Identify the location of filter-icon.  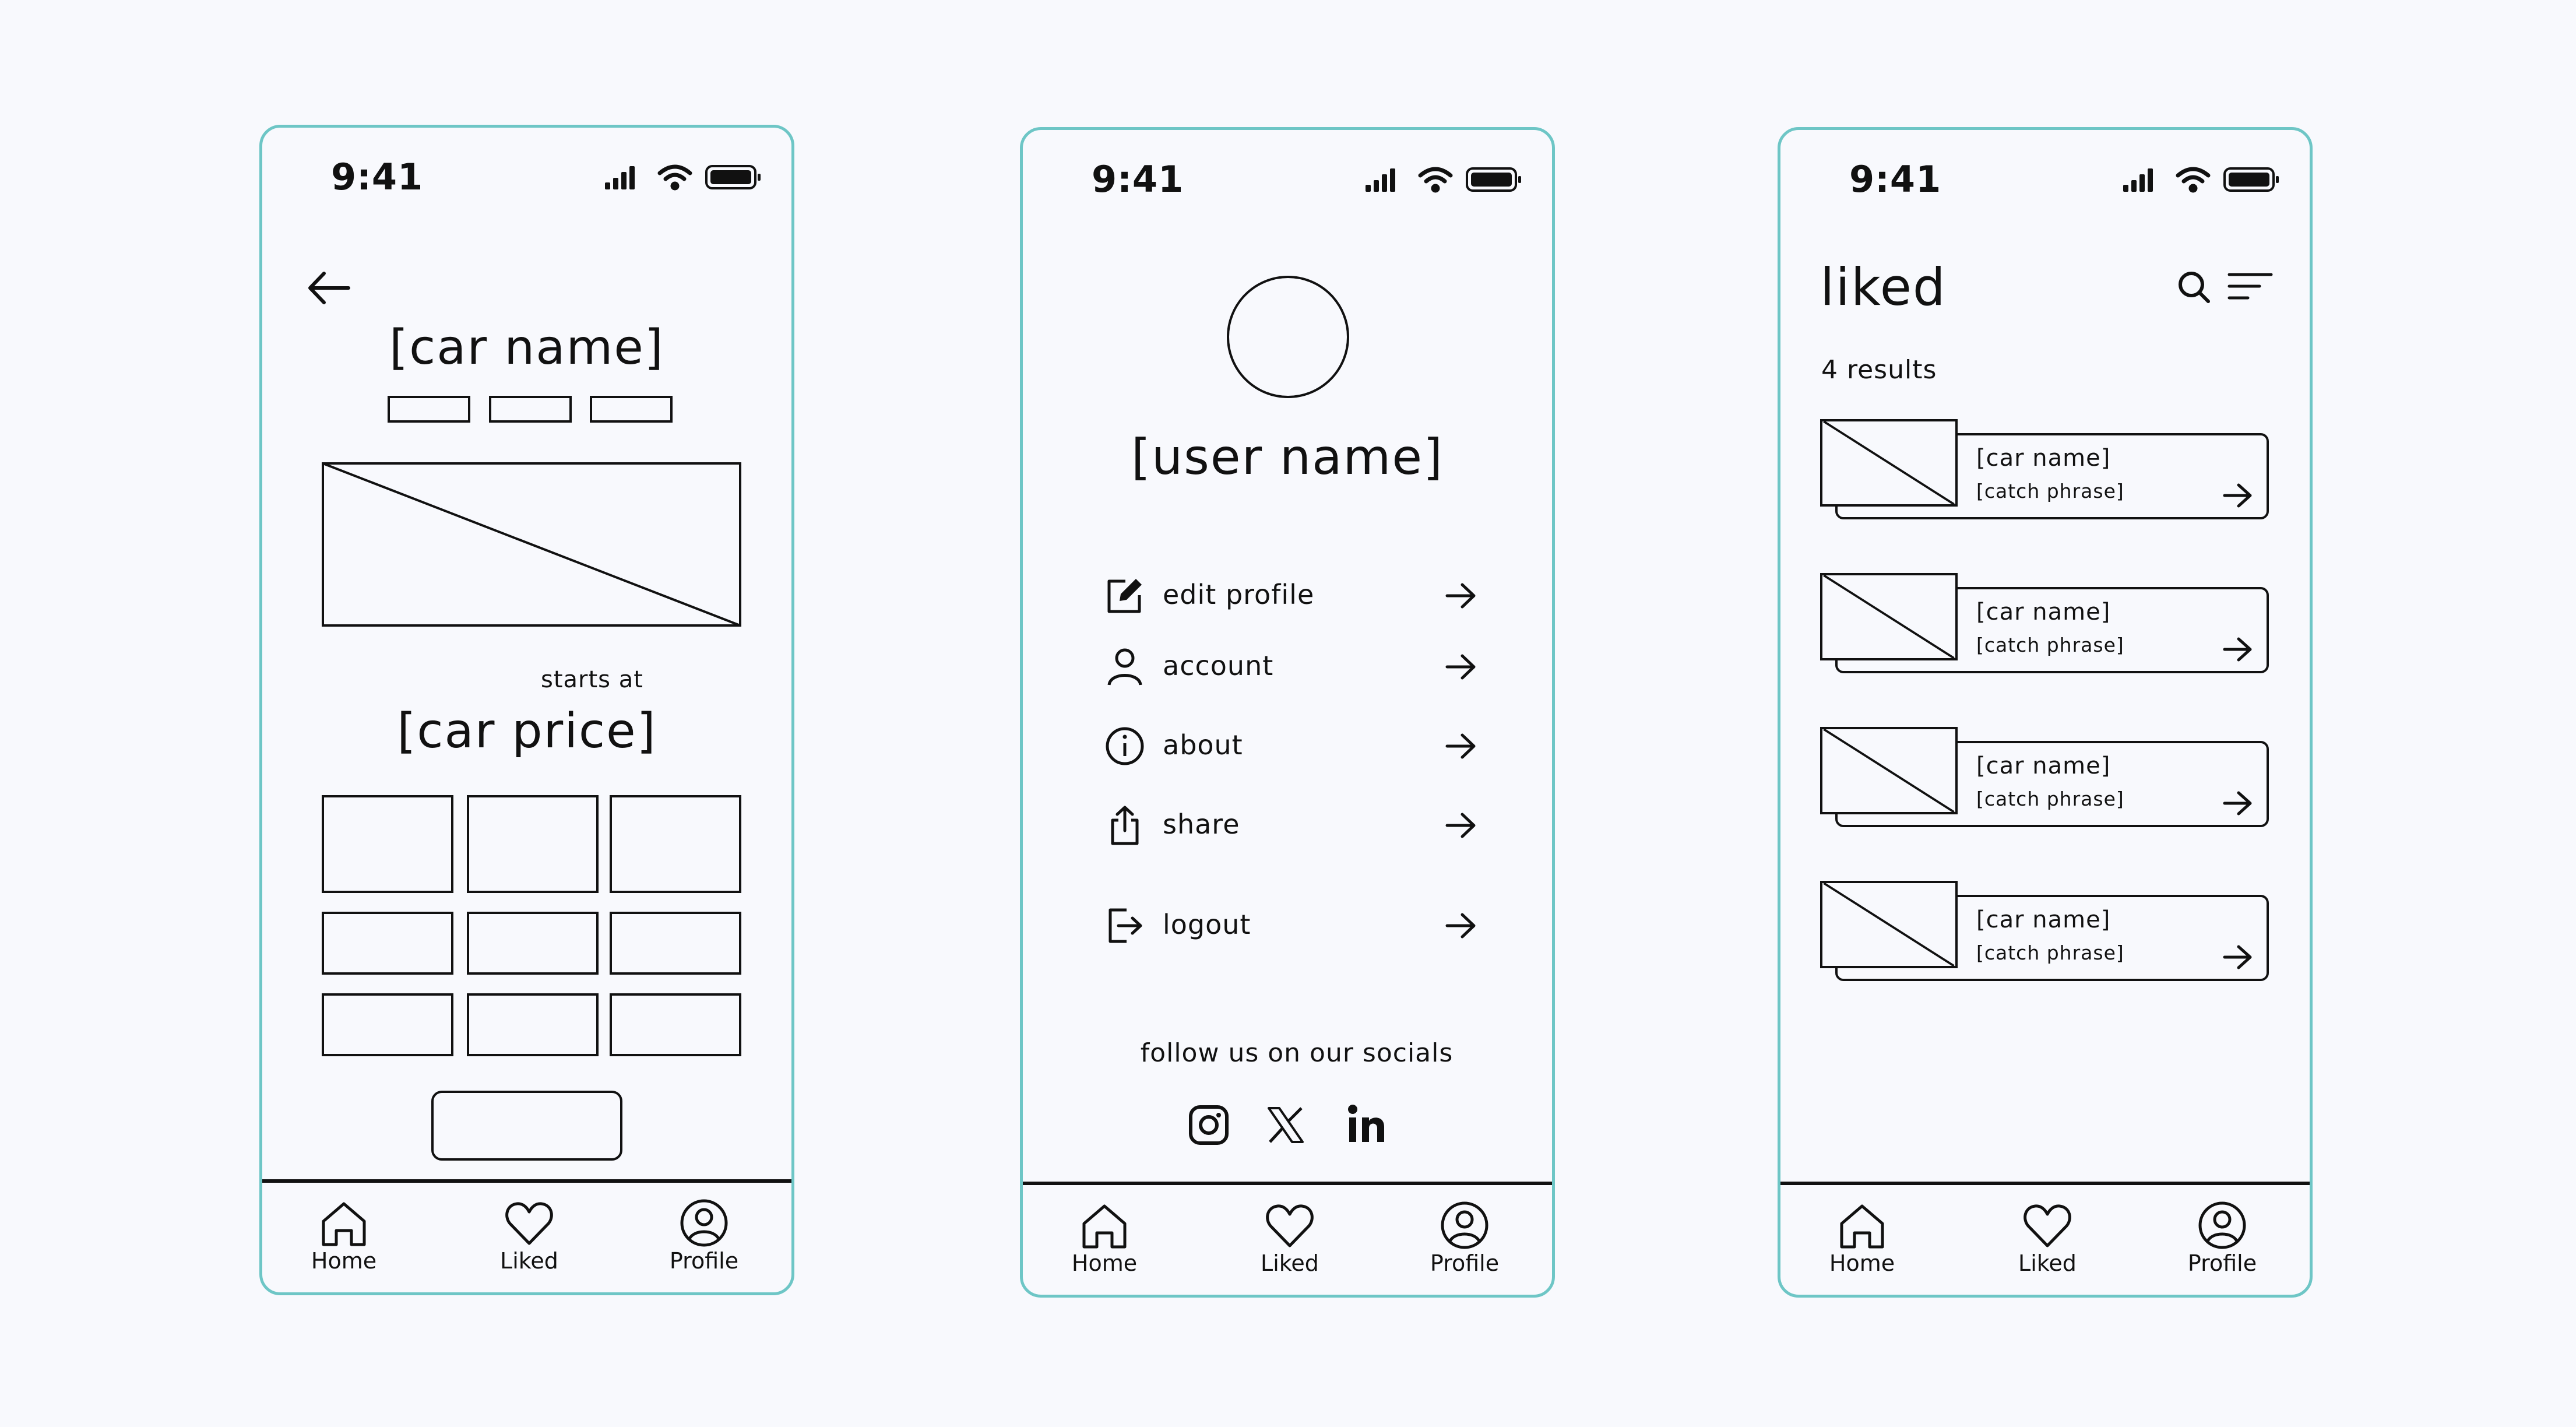
(2251, 287).